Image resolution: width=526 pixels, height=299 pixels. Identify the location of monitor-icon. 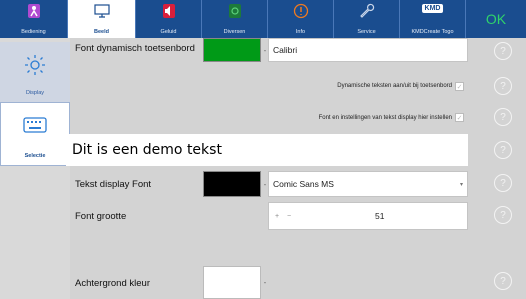
(101, 11).